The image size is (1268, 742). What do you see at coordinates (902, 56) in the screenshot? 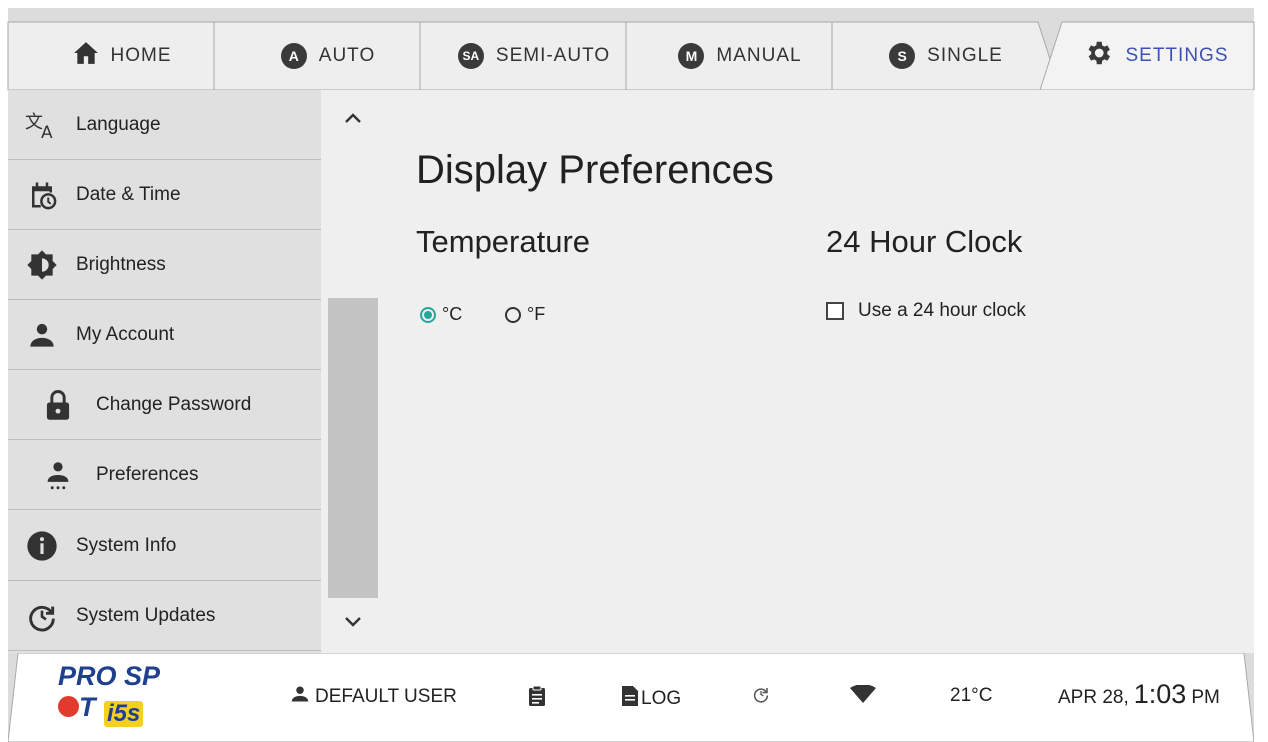
I see `single-icon: S` at bounding box center [902, 56].